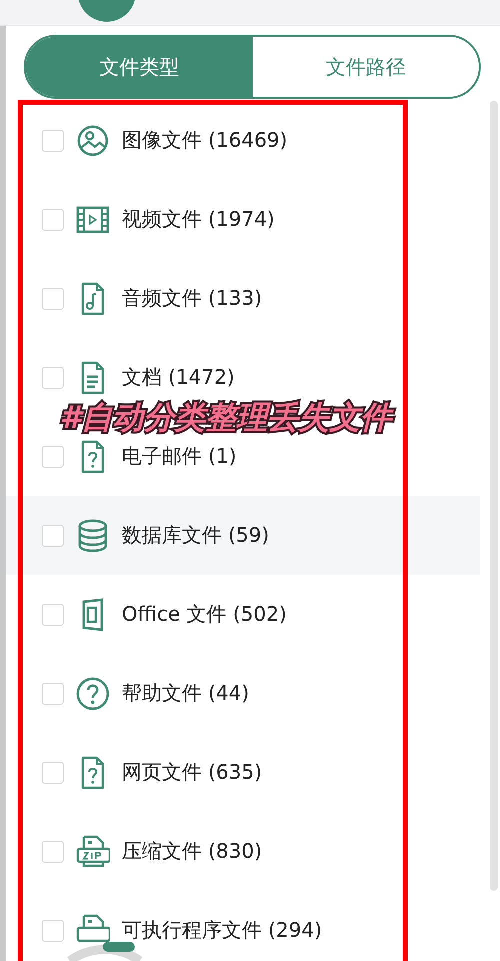  What do you see at coordinates (192, 772) in the screenshot?
I see `file-type-label: 网页文件 (635)` at bounding box center [192, 772].